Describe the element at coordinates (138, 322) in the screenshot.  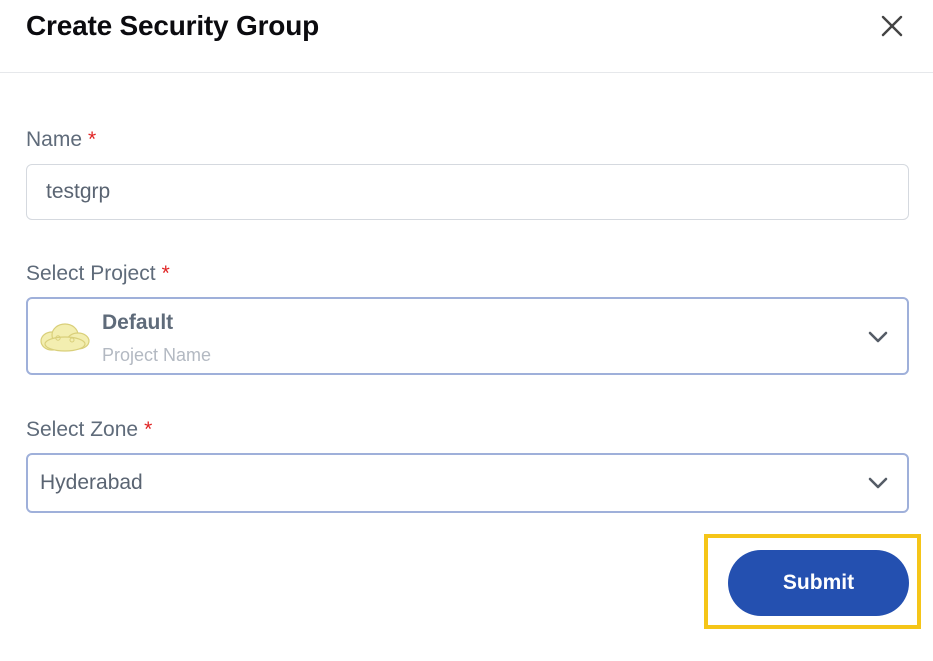
I see `project-selected-name: Default` at that location.